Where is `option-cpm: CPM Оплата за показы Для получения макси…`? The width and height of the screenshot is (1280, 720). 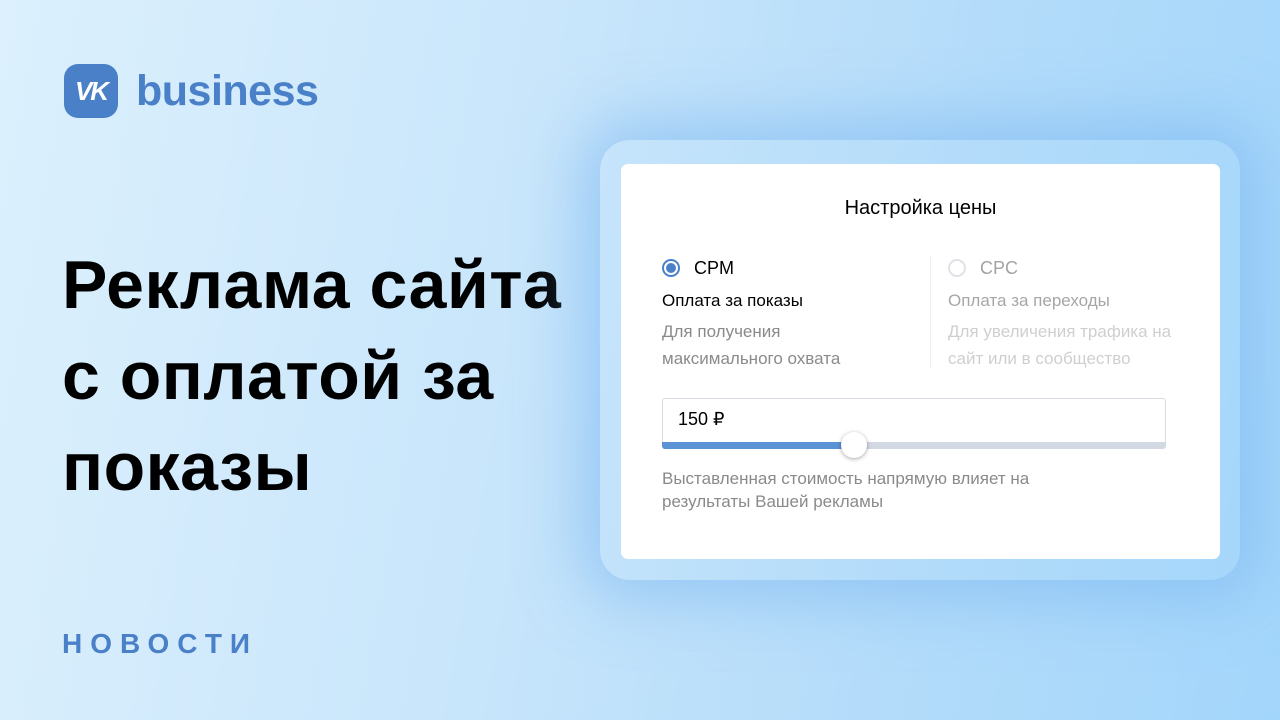 option-cpm: CPM Оплата за показы Для получения макси… is located at coordinates (792, 314).